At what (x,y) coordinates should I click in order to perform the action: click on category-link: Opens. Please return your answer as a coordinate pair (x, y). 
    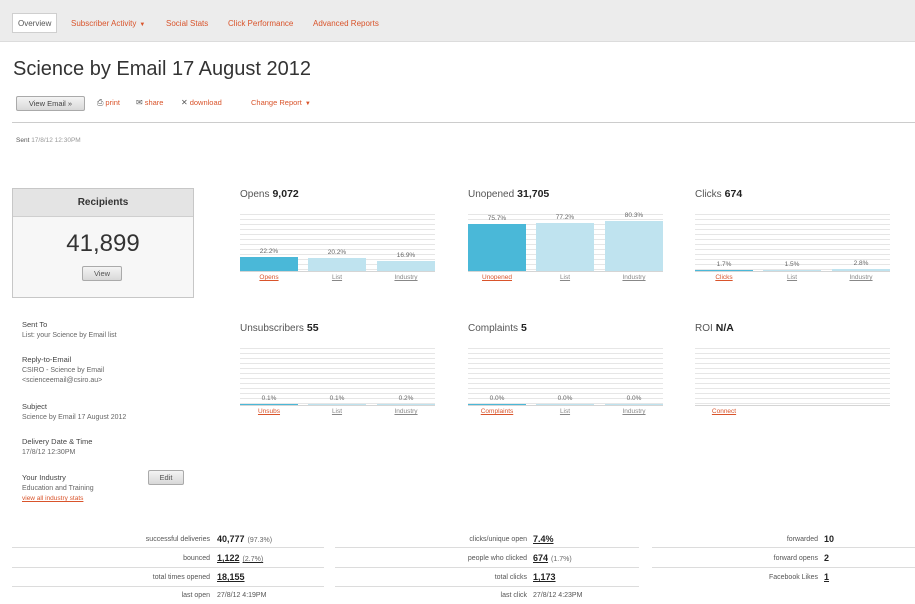
    Looking at the image, I should click on (269, 277).